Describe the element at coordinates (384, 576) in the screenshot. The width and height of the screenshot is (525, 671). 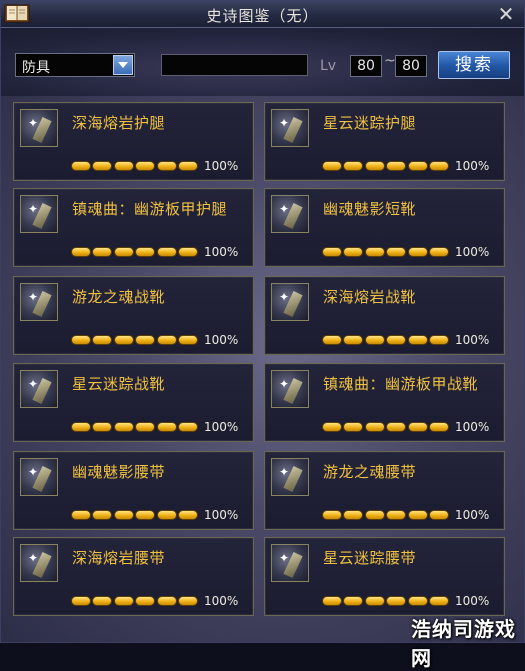
I see `item-card: ✦ 星云迷踪腰带 100%` at that location.